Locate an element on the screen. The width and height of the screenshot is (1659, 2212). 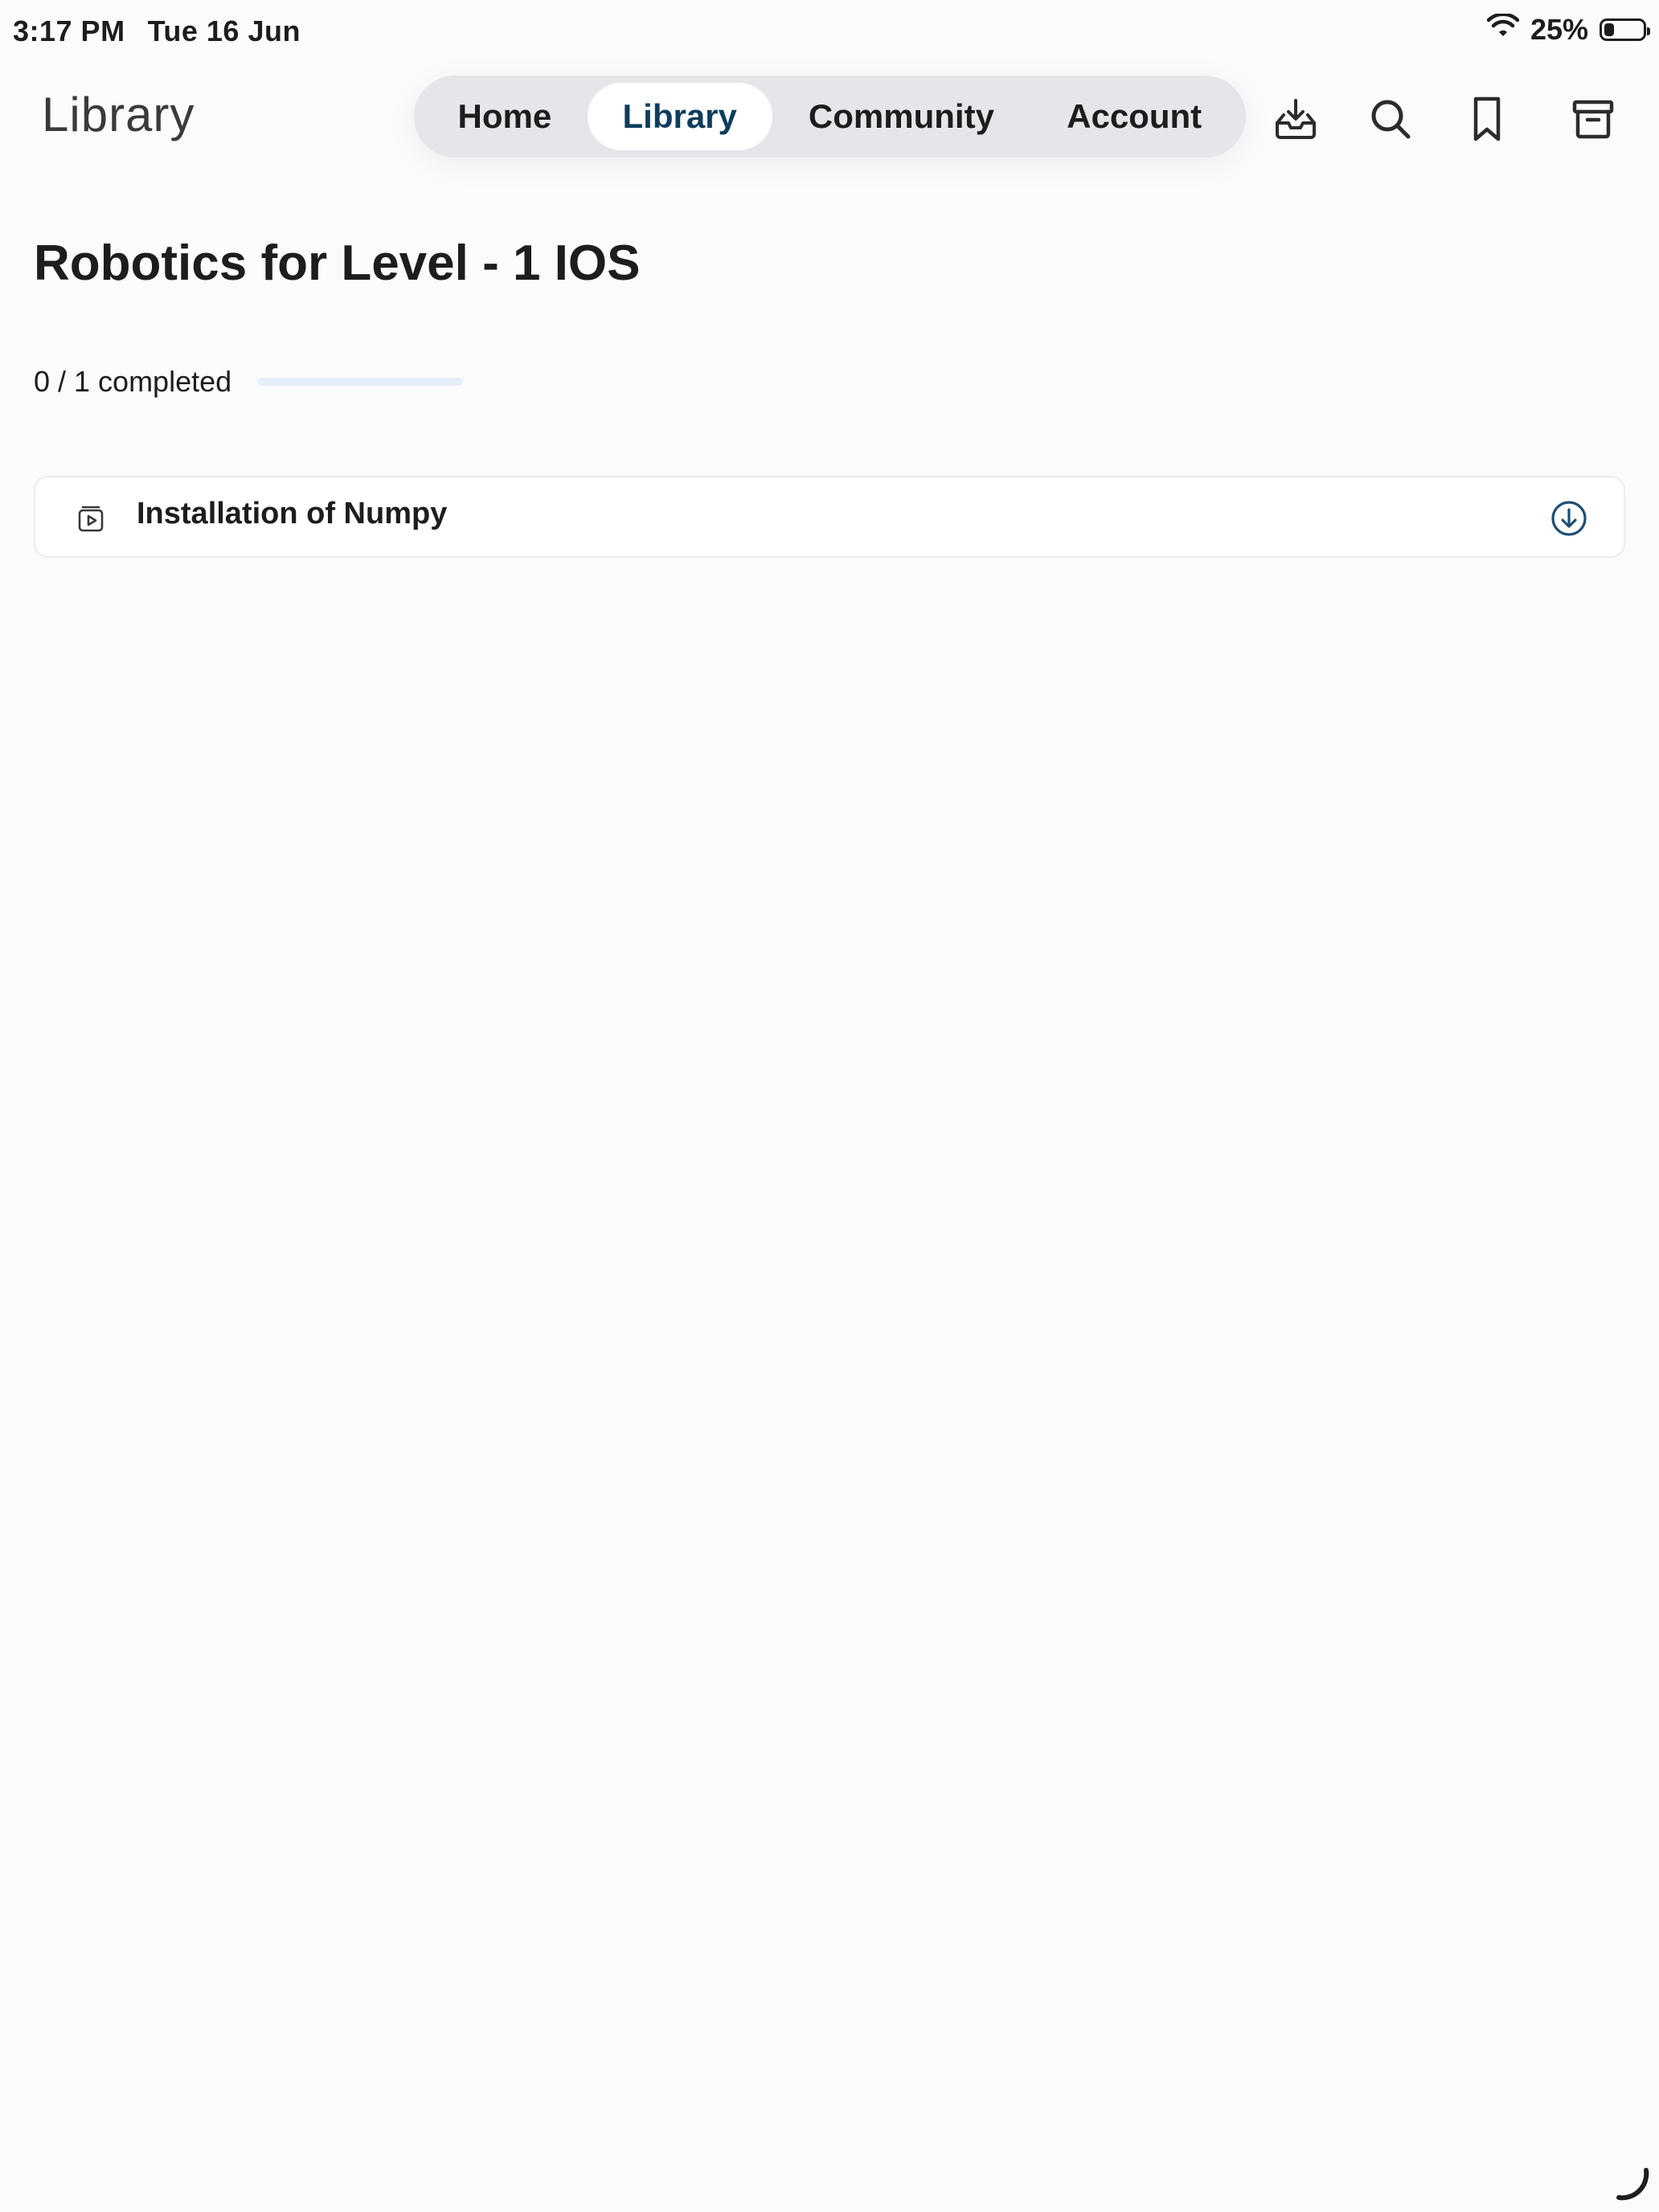
download-circle-icon is located at coordinates (1569, 518).